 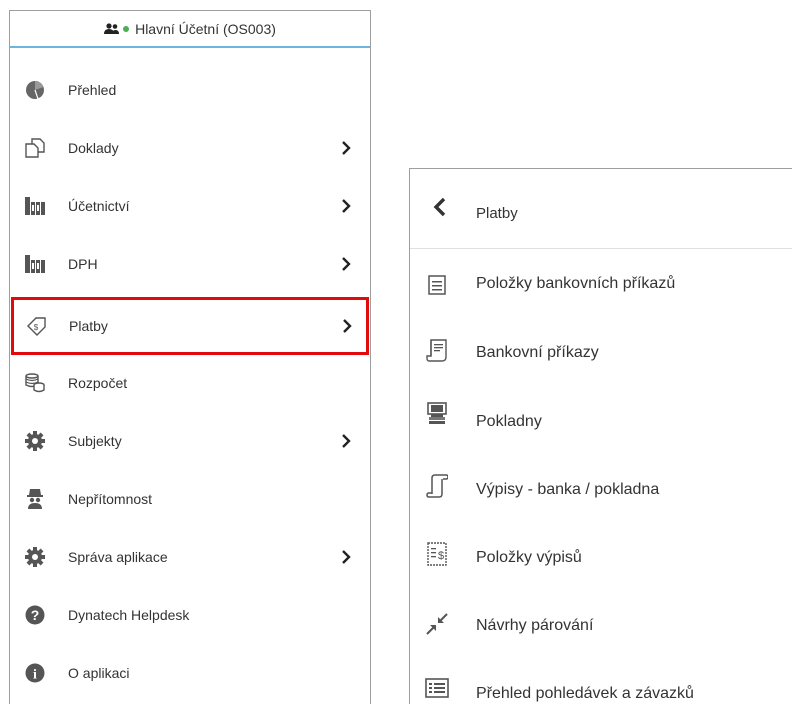 What do you see at coordinates (437, 414) in the screenshot?
I see `cash-register-icon` at bounding box center [437, 414].